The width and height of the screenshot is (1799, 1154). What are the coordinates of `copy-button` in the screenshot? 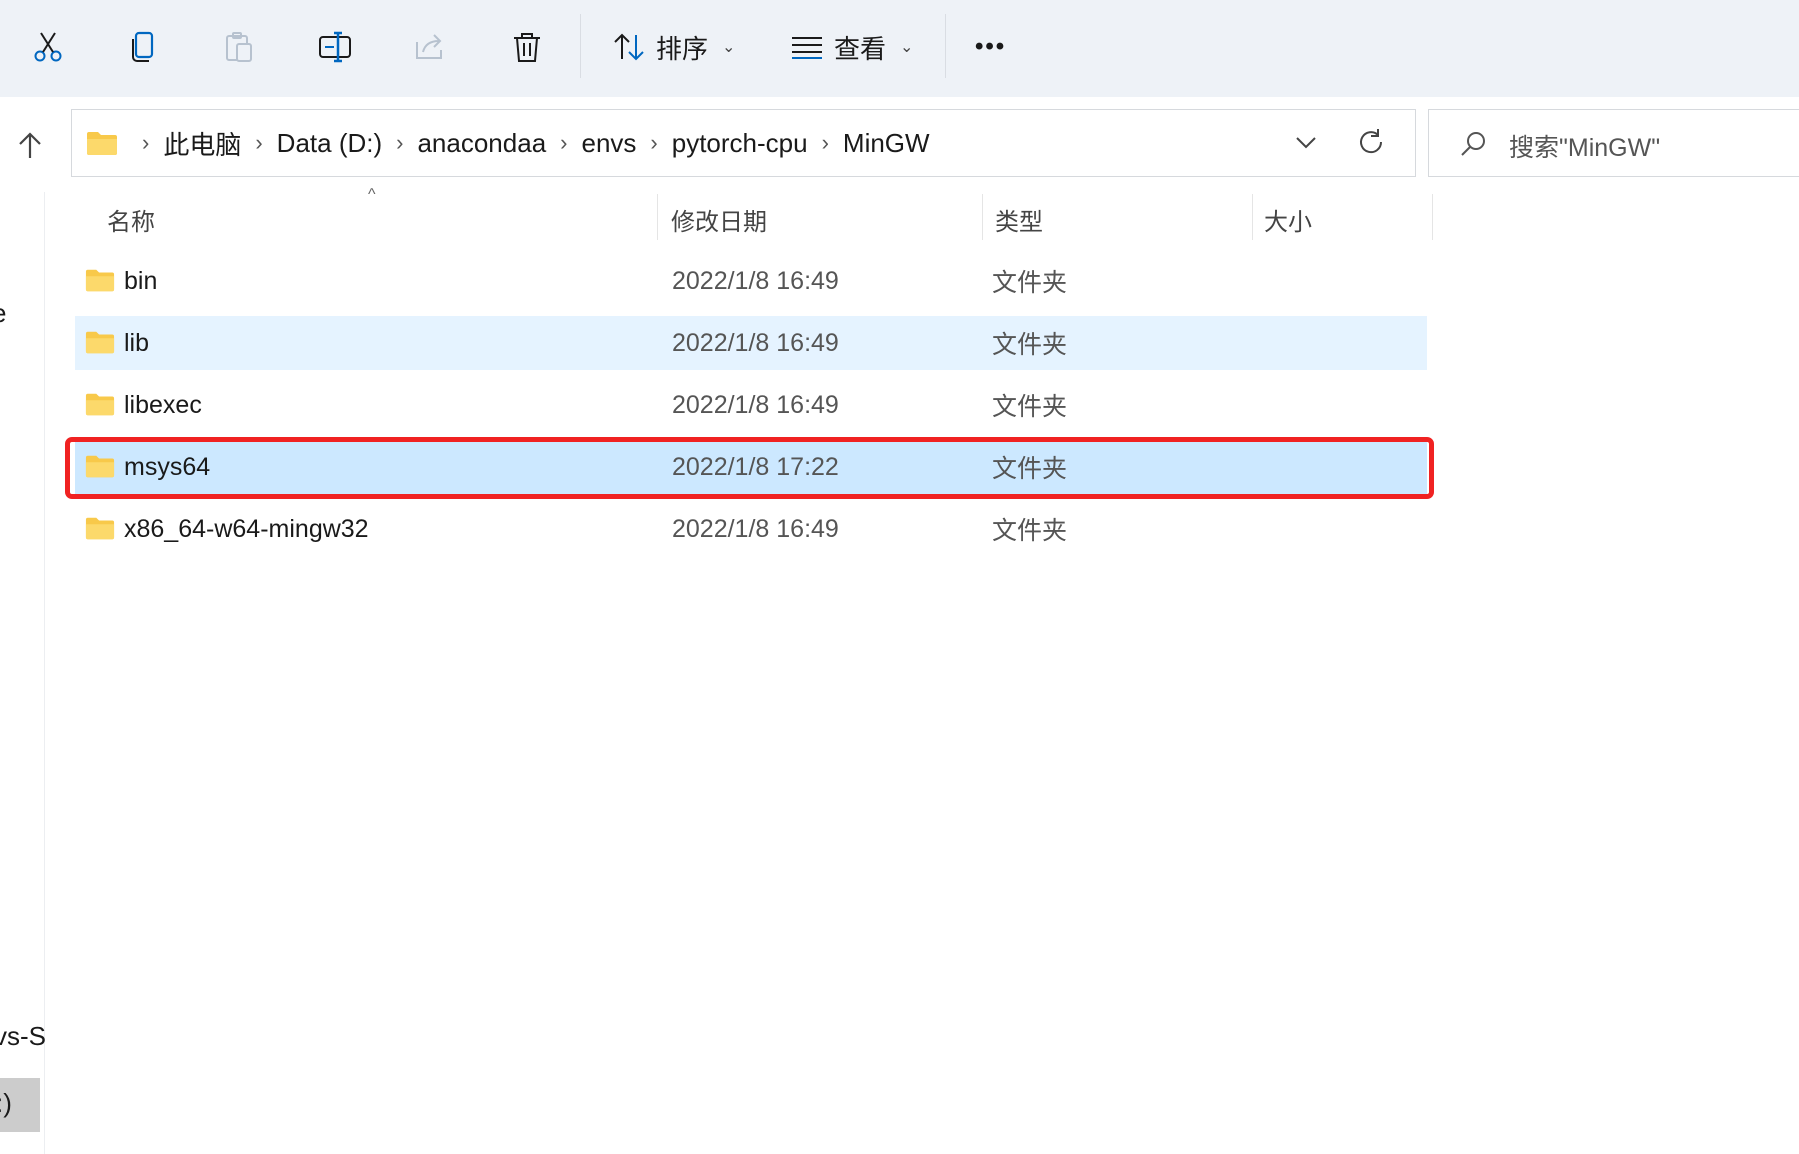 It's located at (143, 47).